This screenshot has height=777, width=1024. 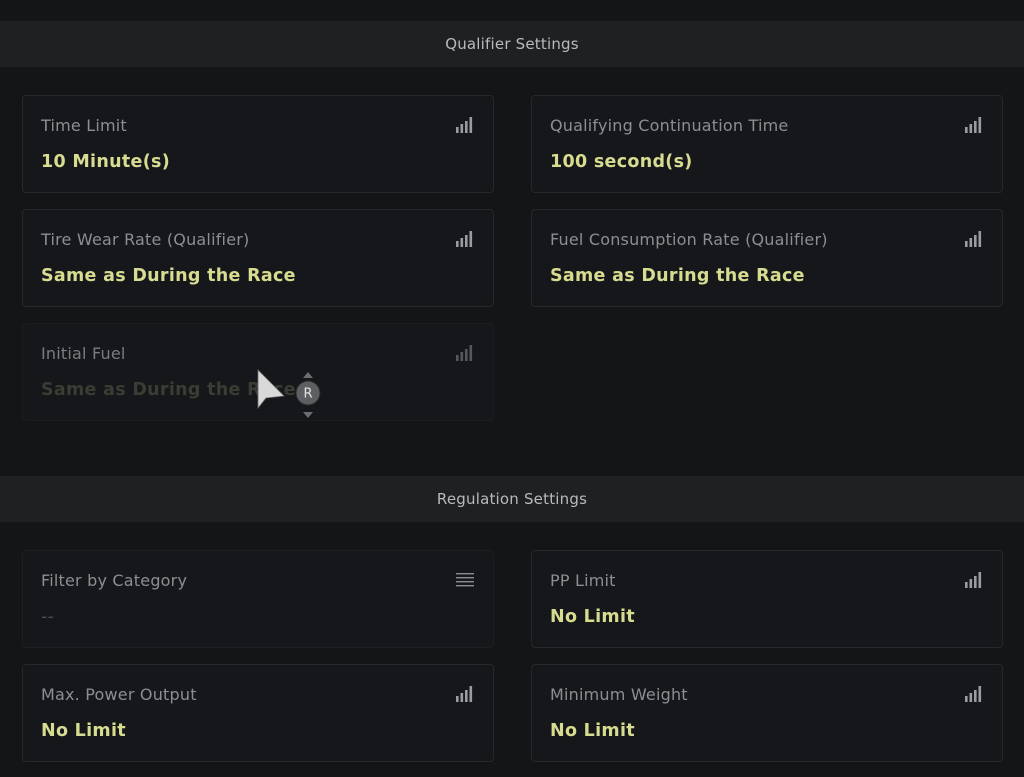 What do you see at coordinates (307, 394) in the screenshot?
I see `cursor-badge-label: R` at bounding box center [307, 394].